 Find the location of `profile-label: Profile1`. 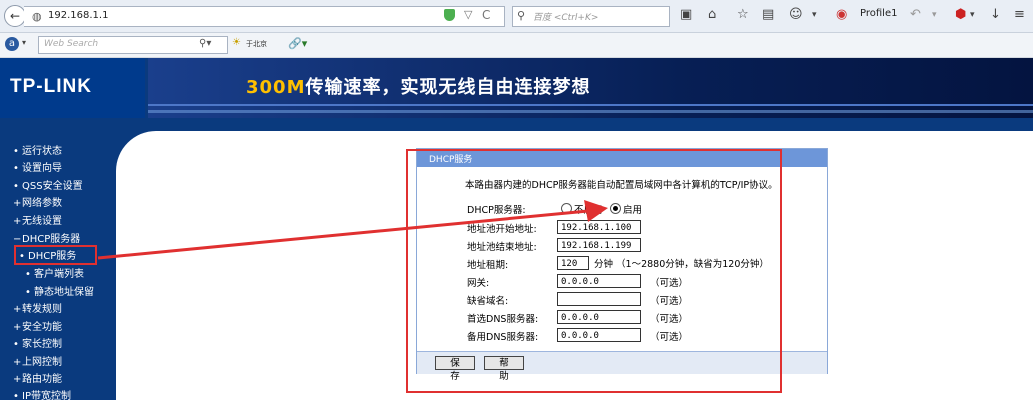

profile-label: Profile1 is located at coordinates (878, 13).